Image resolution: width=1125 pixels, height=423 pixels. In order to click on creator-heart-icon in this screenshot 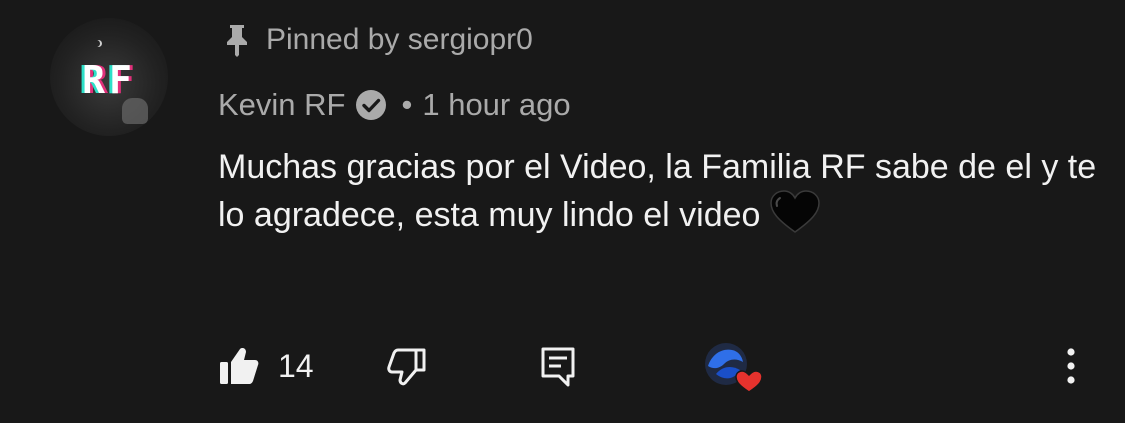, I will do `click(733, 371)`.